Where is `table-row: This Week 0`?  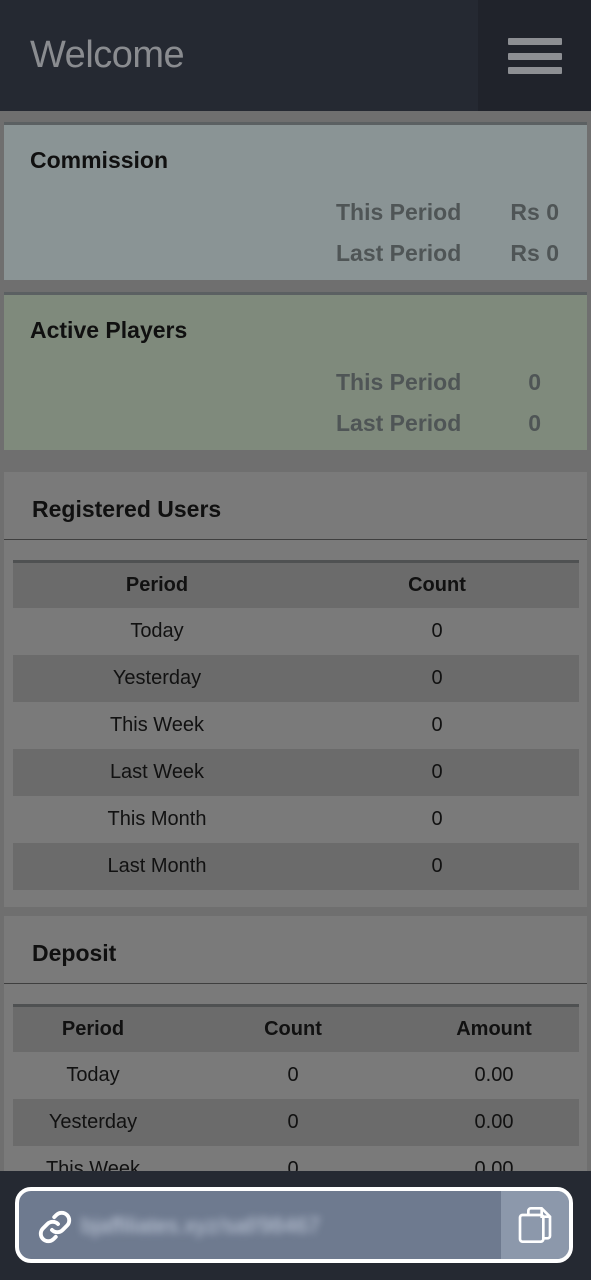 table-row: This Week 0 is located at coordinates (296, 725).